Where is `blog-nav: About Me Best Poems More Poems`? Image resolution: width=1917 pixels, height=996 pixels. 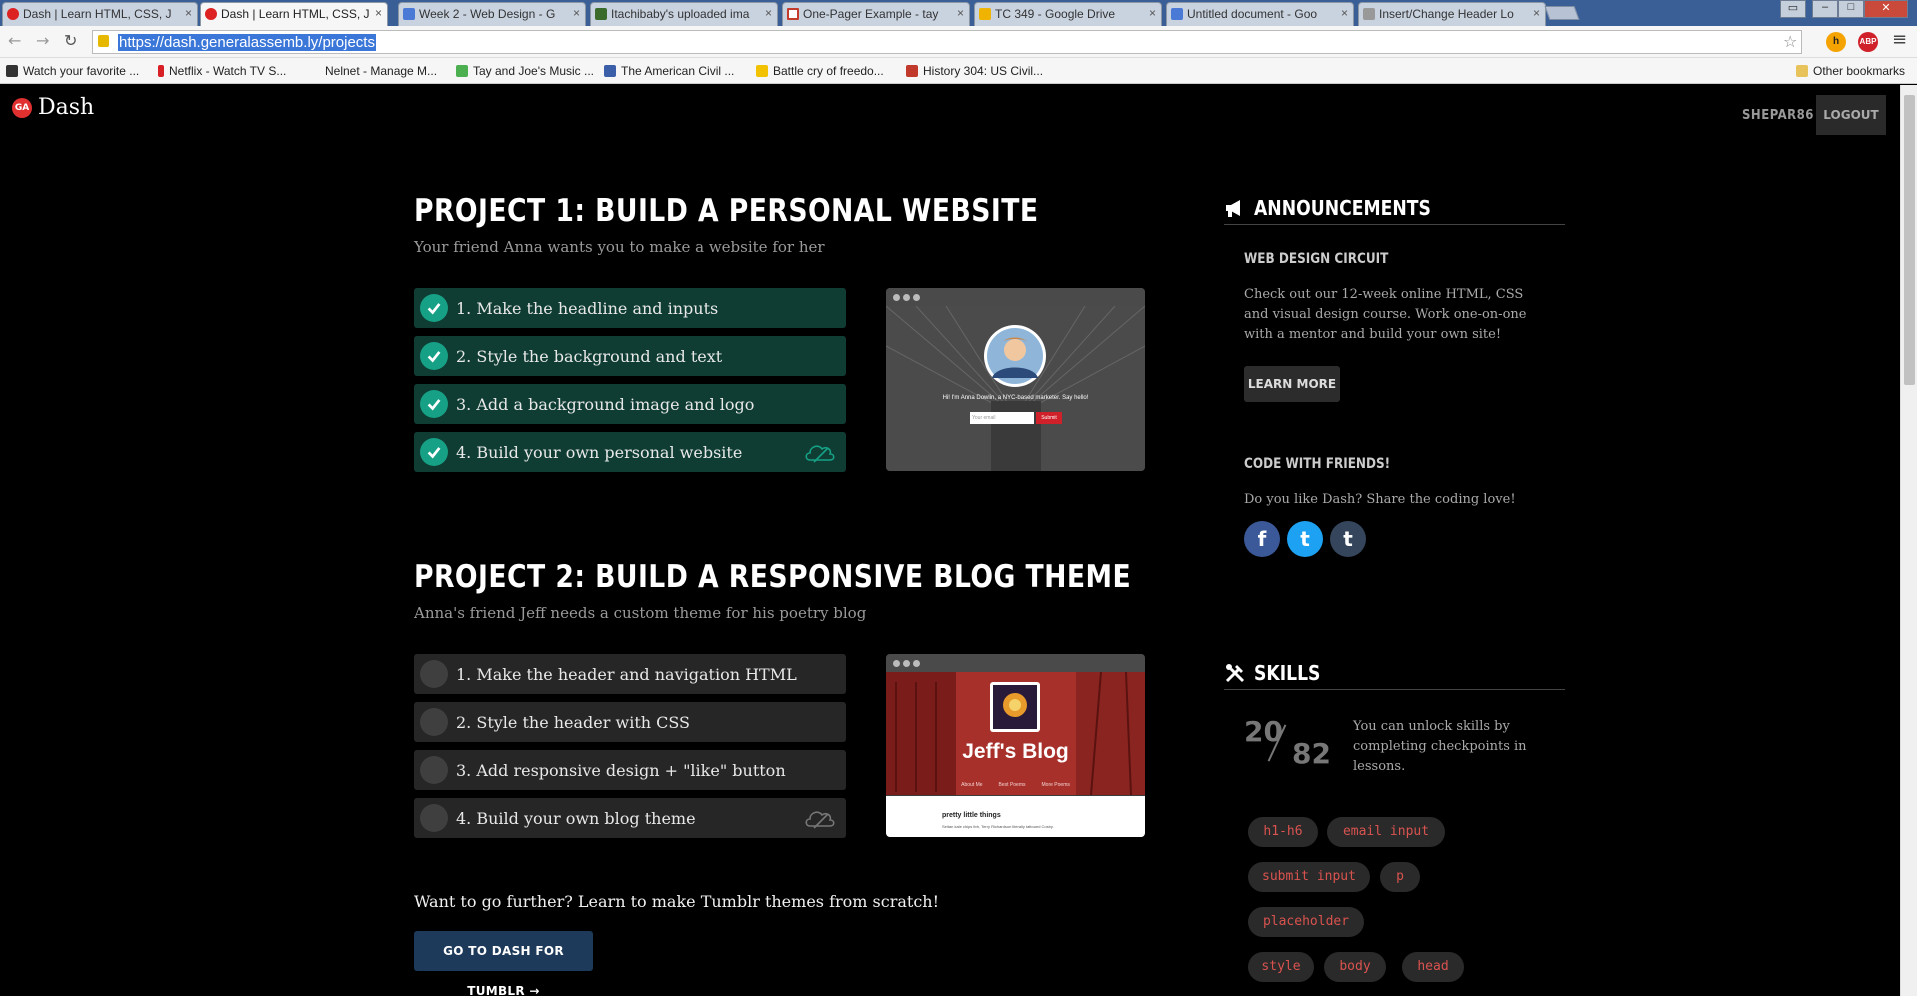
blog-nav: About Me Best Poems More Poems is located at coordinates (1015, 785).